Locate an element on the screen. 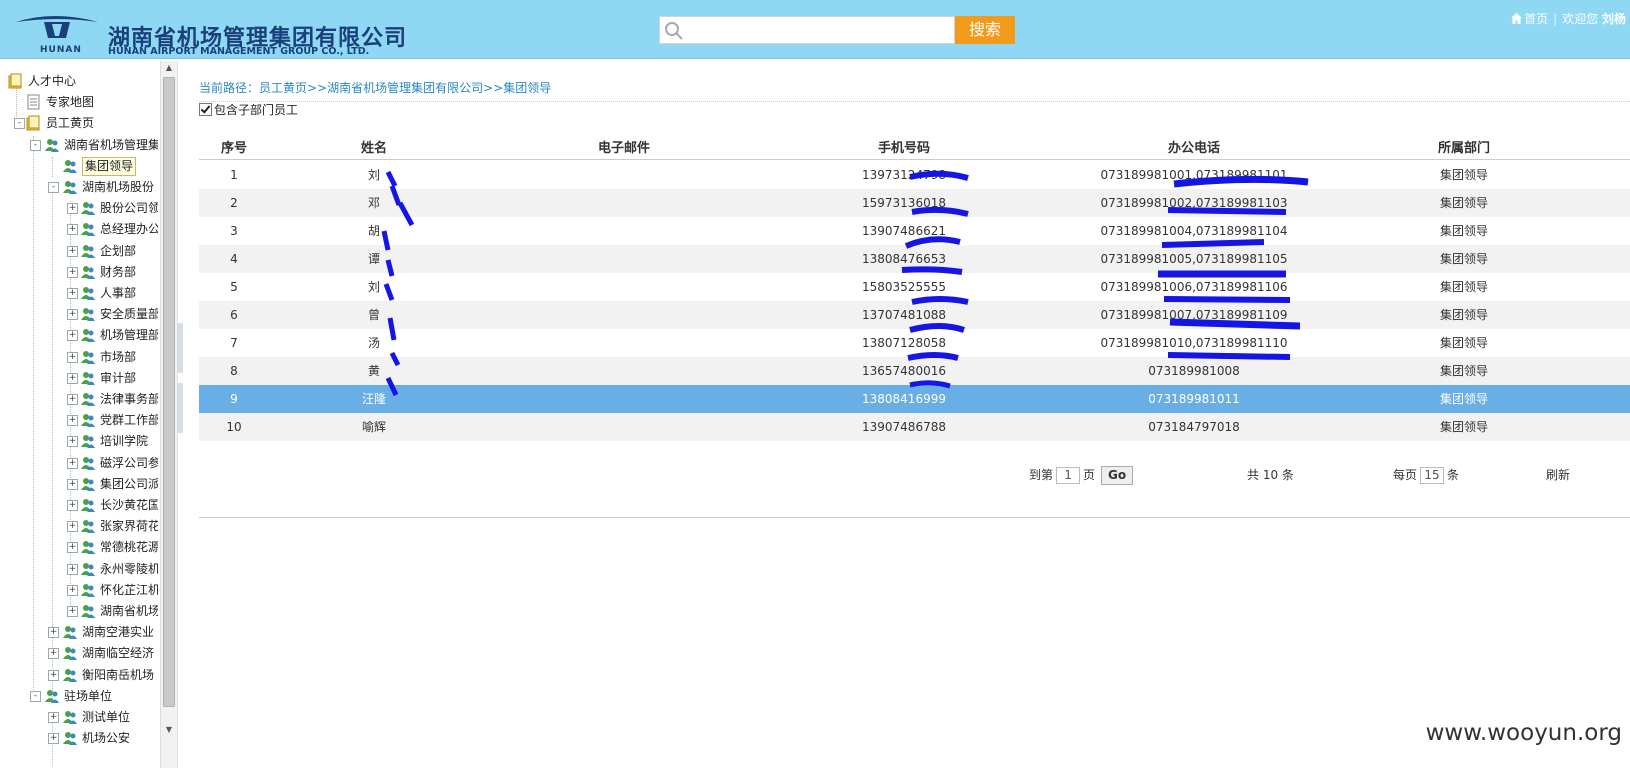 This screenshot has width=1630, height=768. tree-node-label: 人才中心 is located at coordinates (52, 81).